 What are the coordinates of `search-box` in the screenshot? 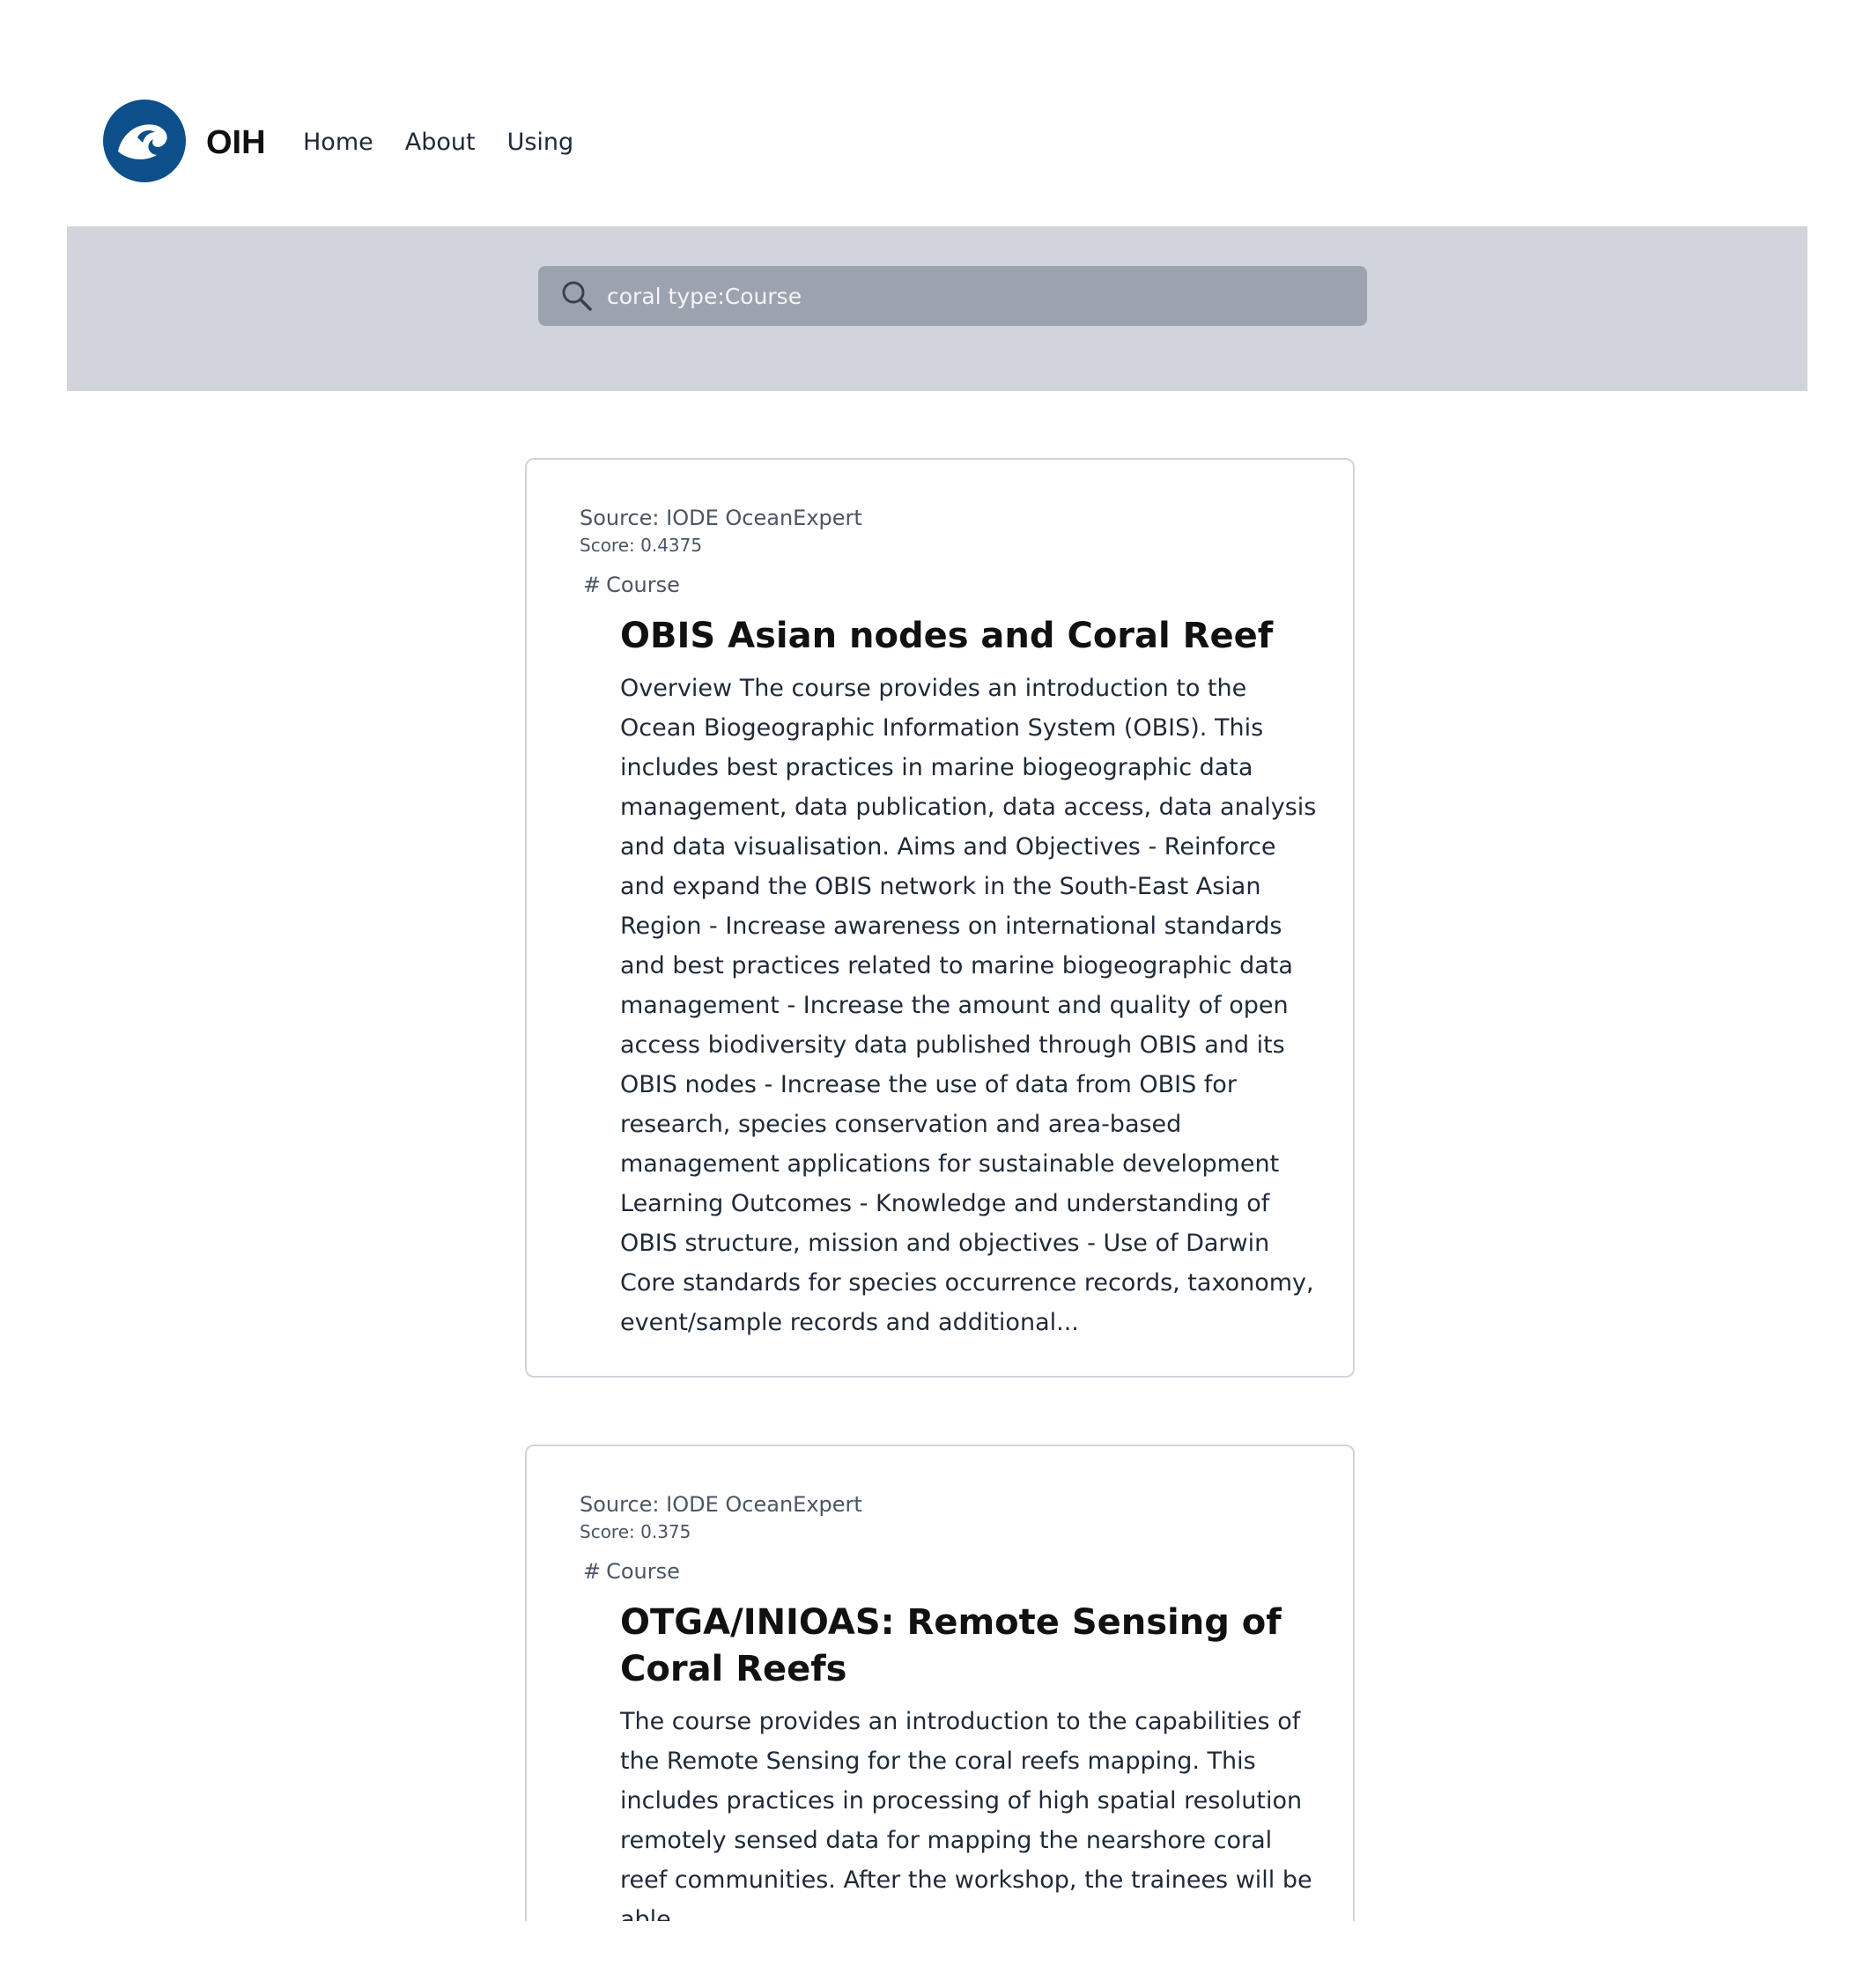 It's located at (952, 296).